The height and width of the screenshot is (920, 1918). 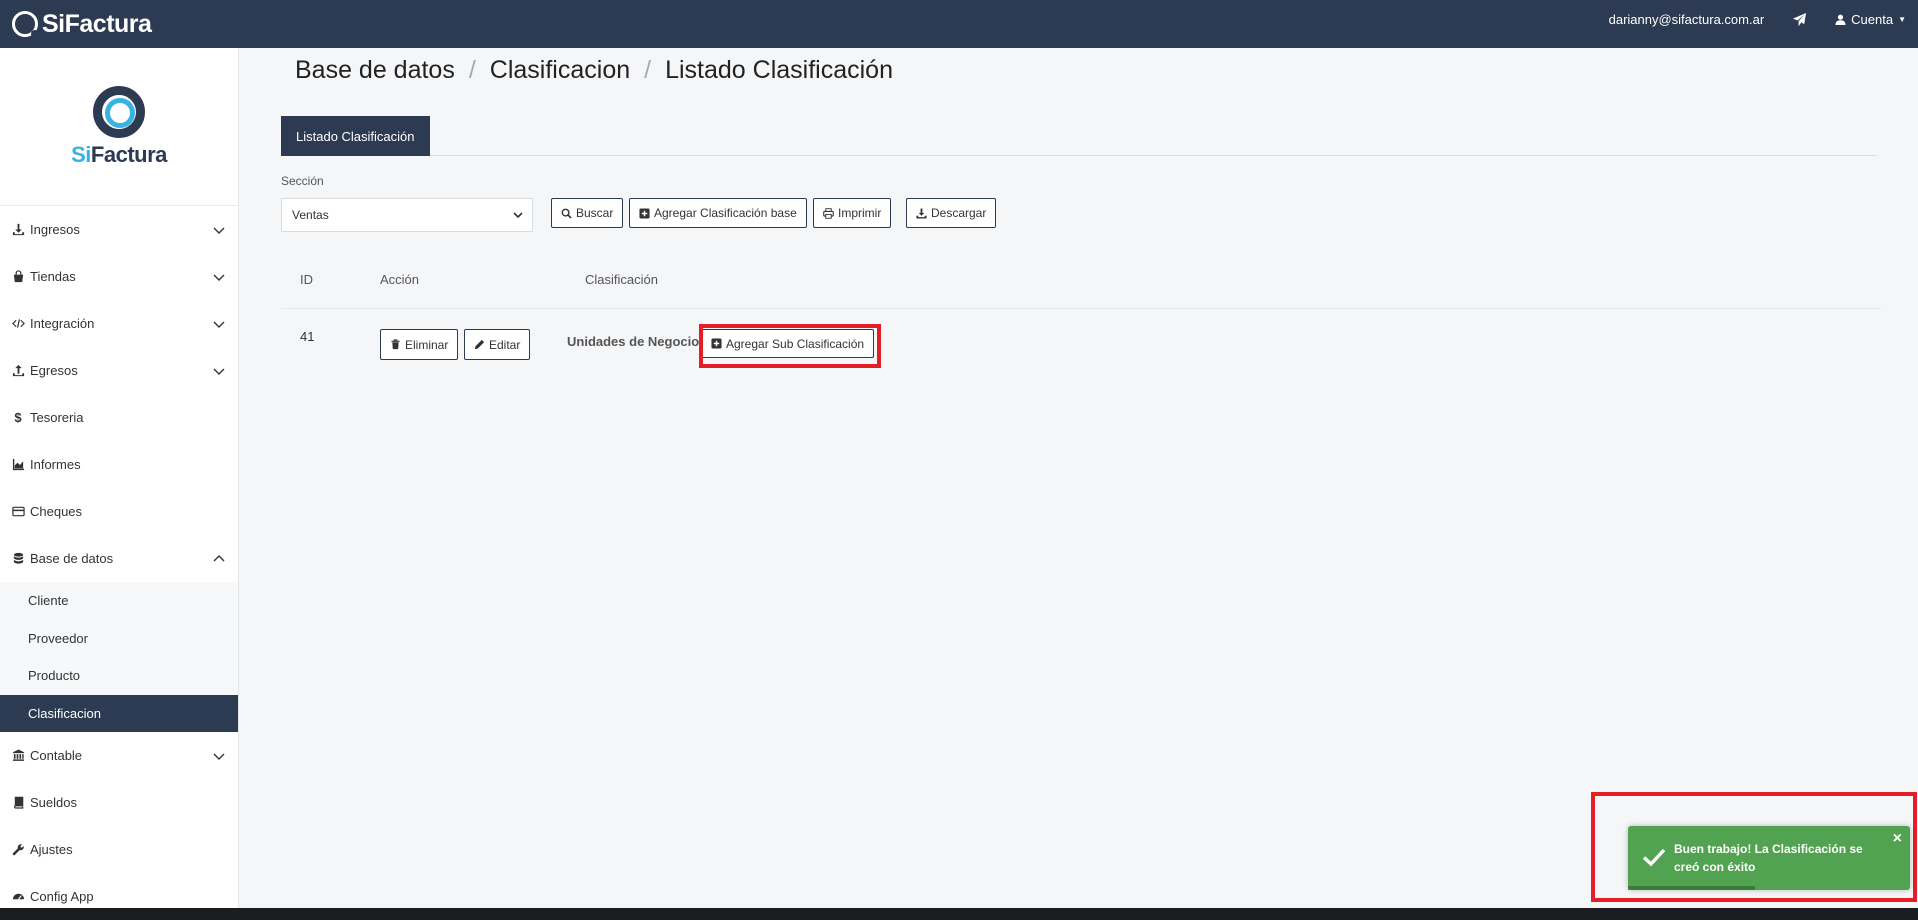 I want to click on sidebar-submenu-base-de-datos: Cliente Proveedor Producto Clasificacion, so click(x=119, y=657).